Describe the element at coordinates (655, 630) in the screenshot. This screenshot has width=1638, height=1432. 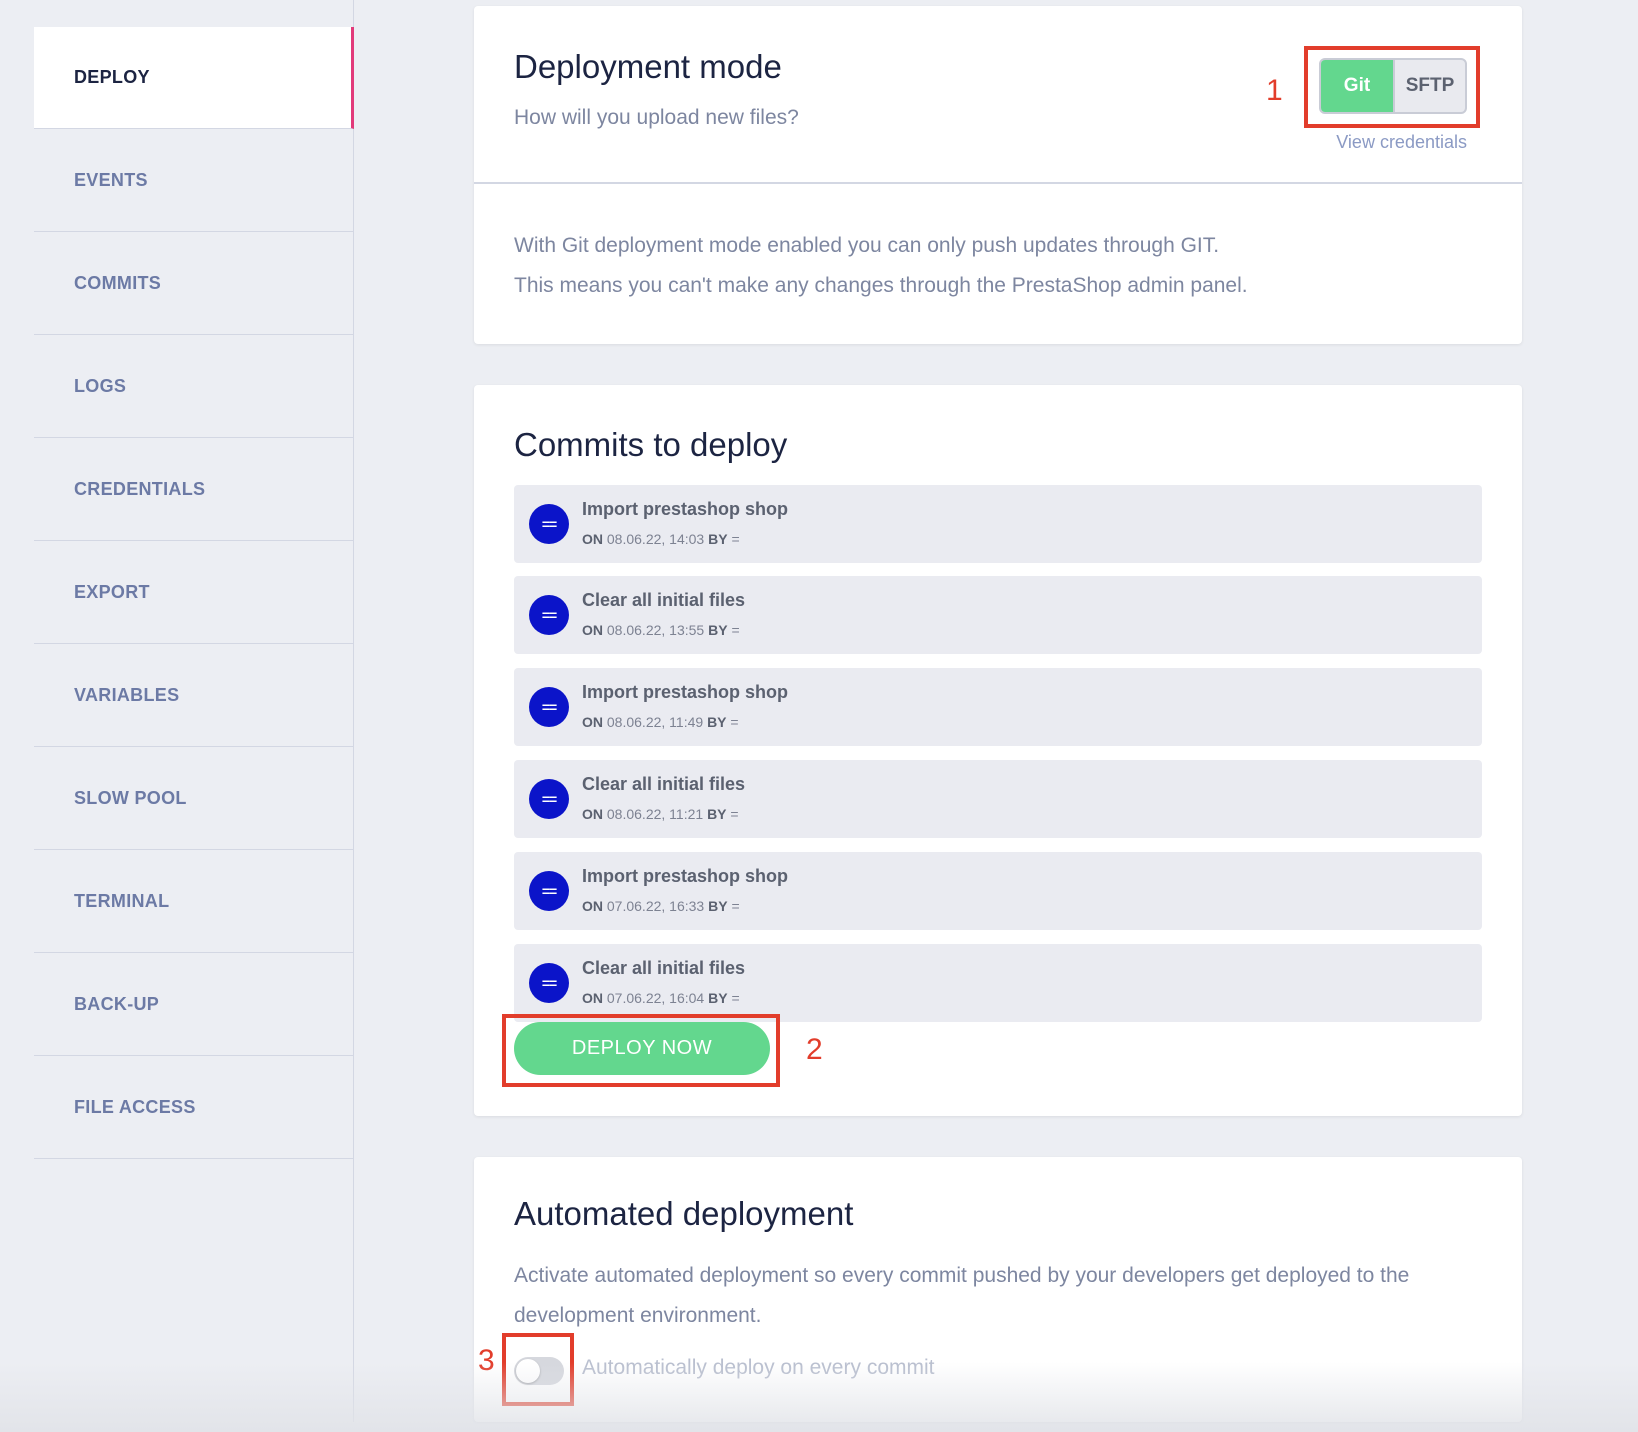
I see `commit-date: 08.06.22, 13:55` at that location.